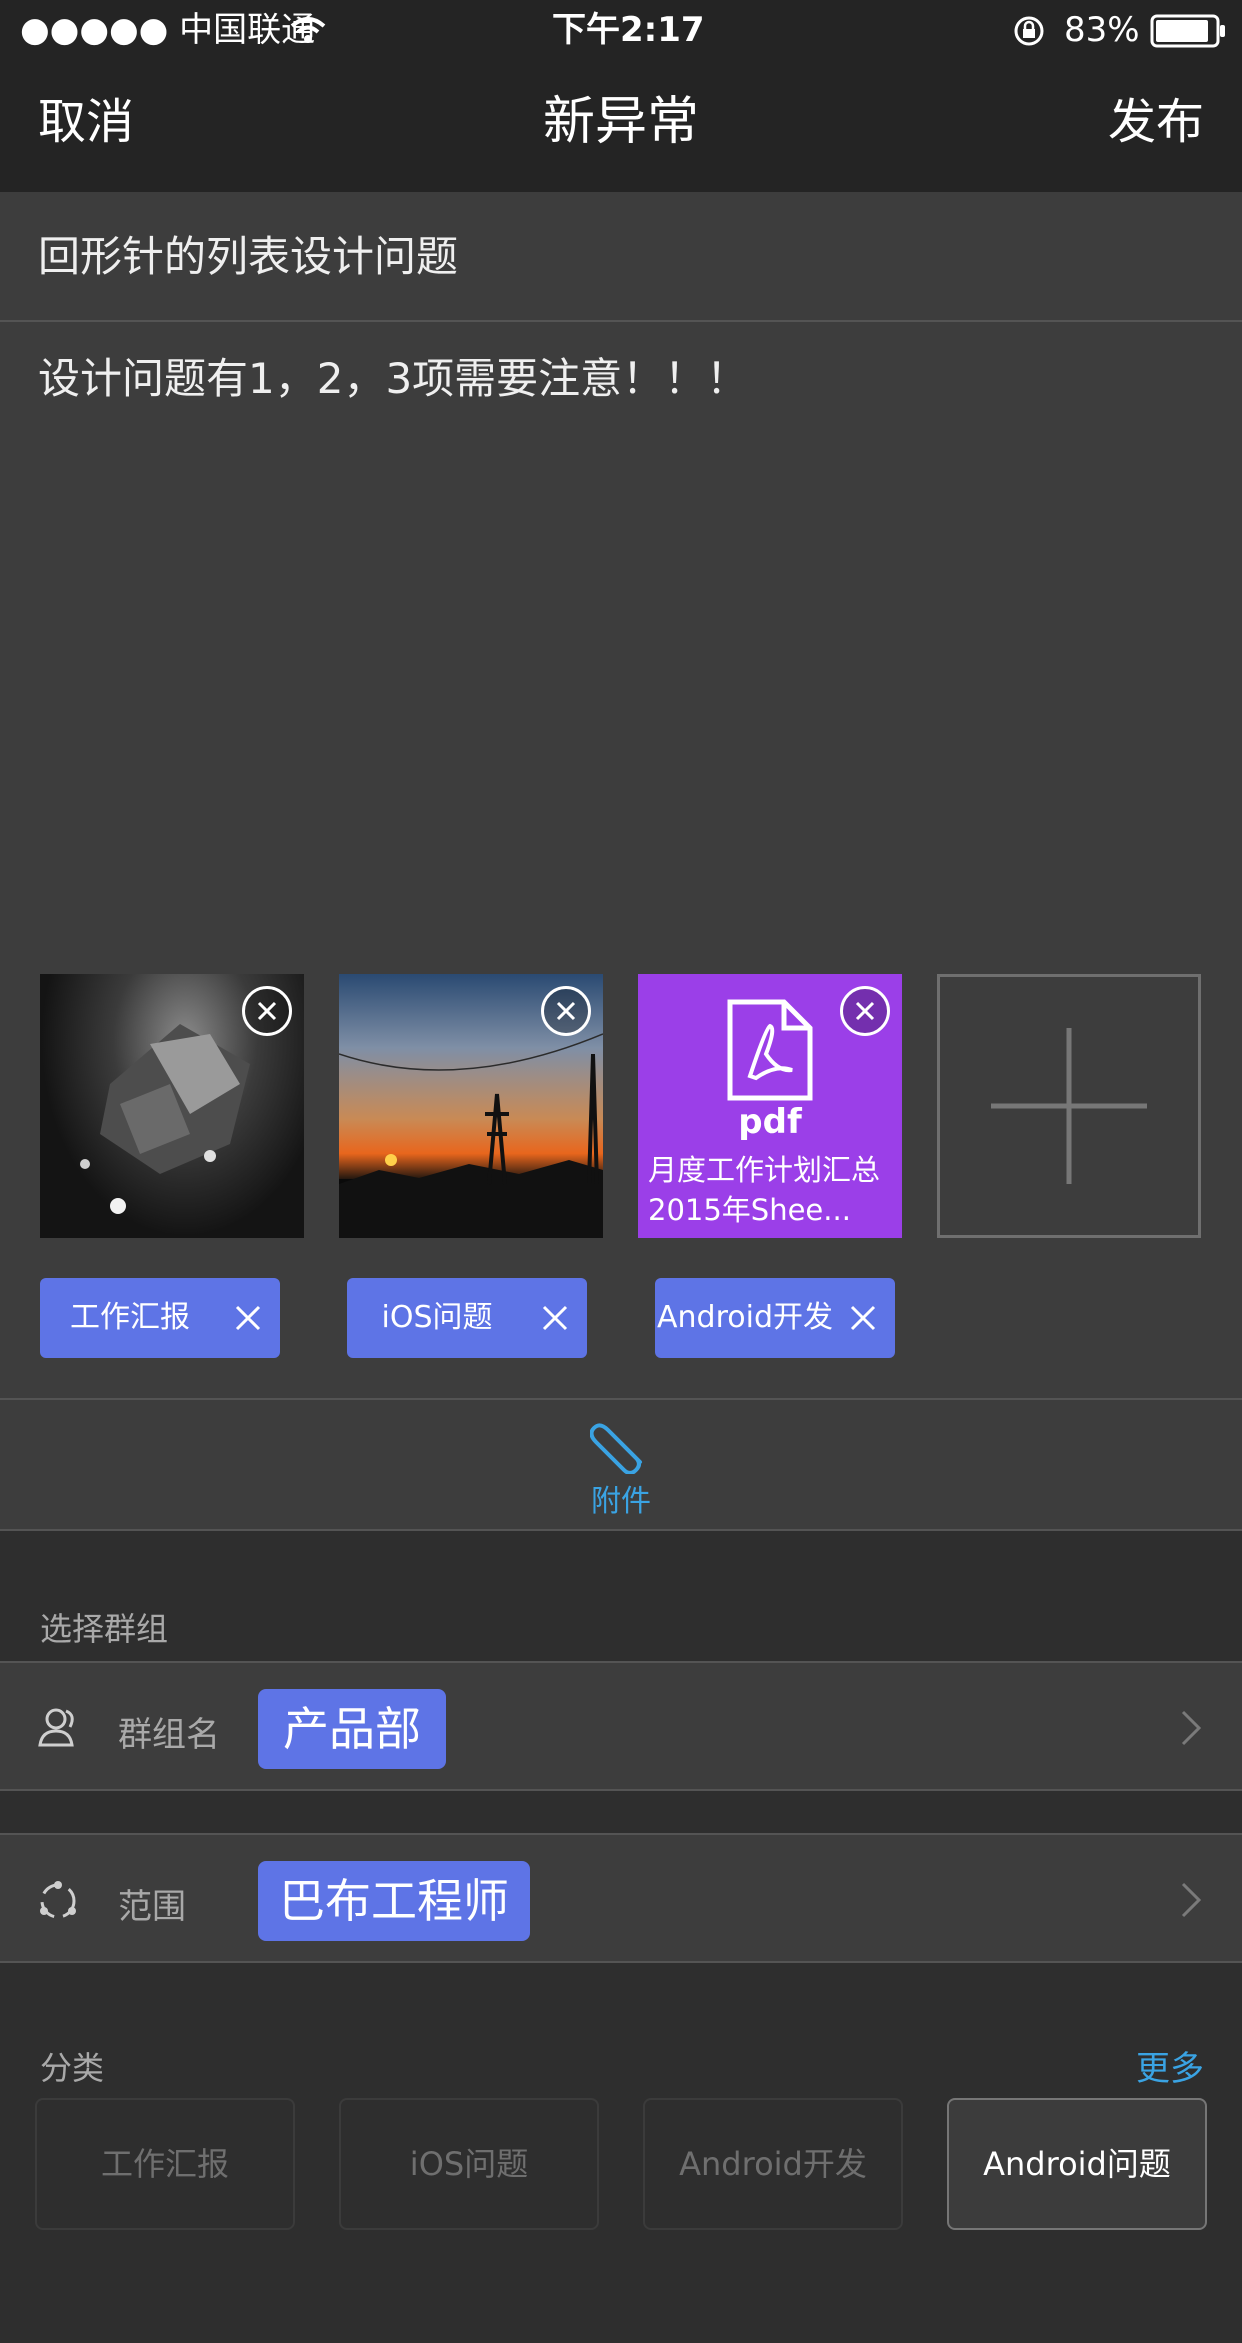 This screenshot has height=2343, width=1242. What do you see at coordinates (104, 1629) in the screenshot?
I see `group-section-heading: 选择群组` at bounding box center [104, 1629].